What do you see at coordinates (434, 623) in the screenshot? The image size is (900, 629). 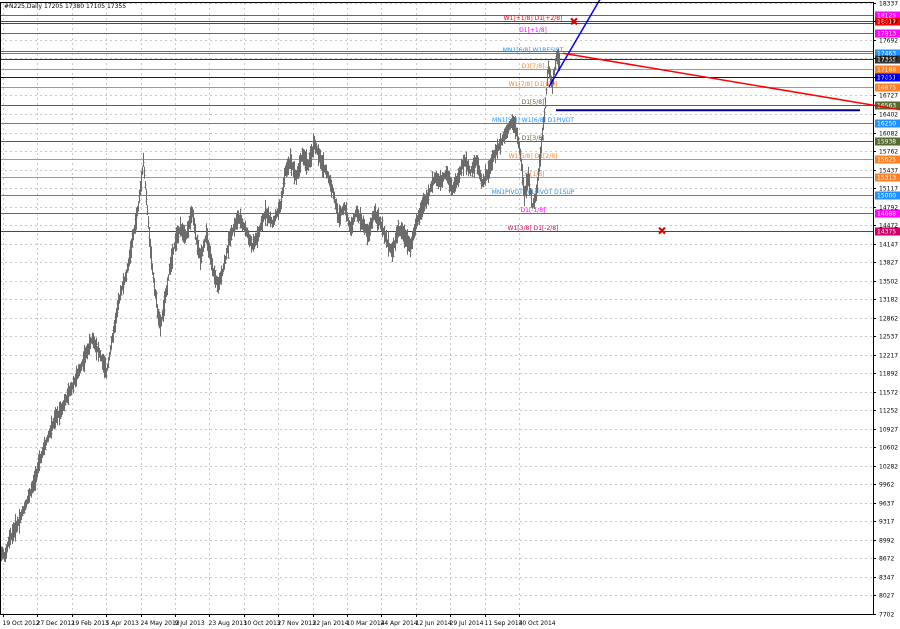 I see `x-tick-label: 12 Jun 2014` at bounding box center [434, 623].